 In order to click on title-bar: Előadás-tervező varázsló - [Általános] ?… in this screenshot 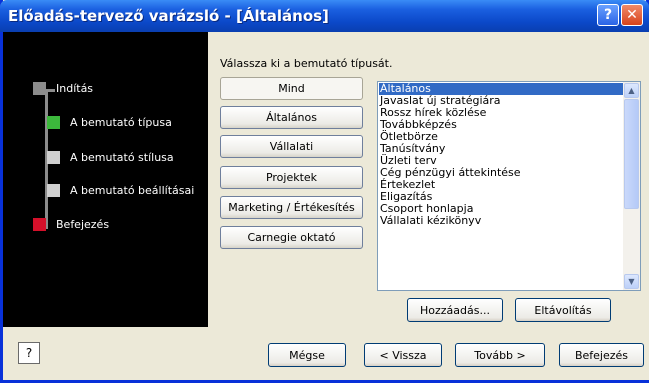, I will do `click(324, 16)`.